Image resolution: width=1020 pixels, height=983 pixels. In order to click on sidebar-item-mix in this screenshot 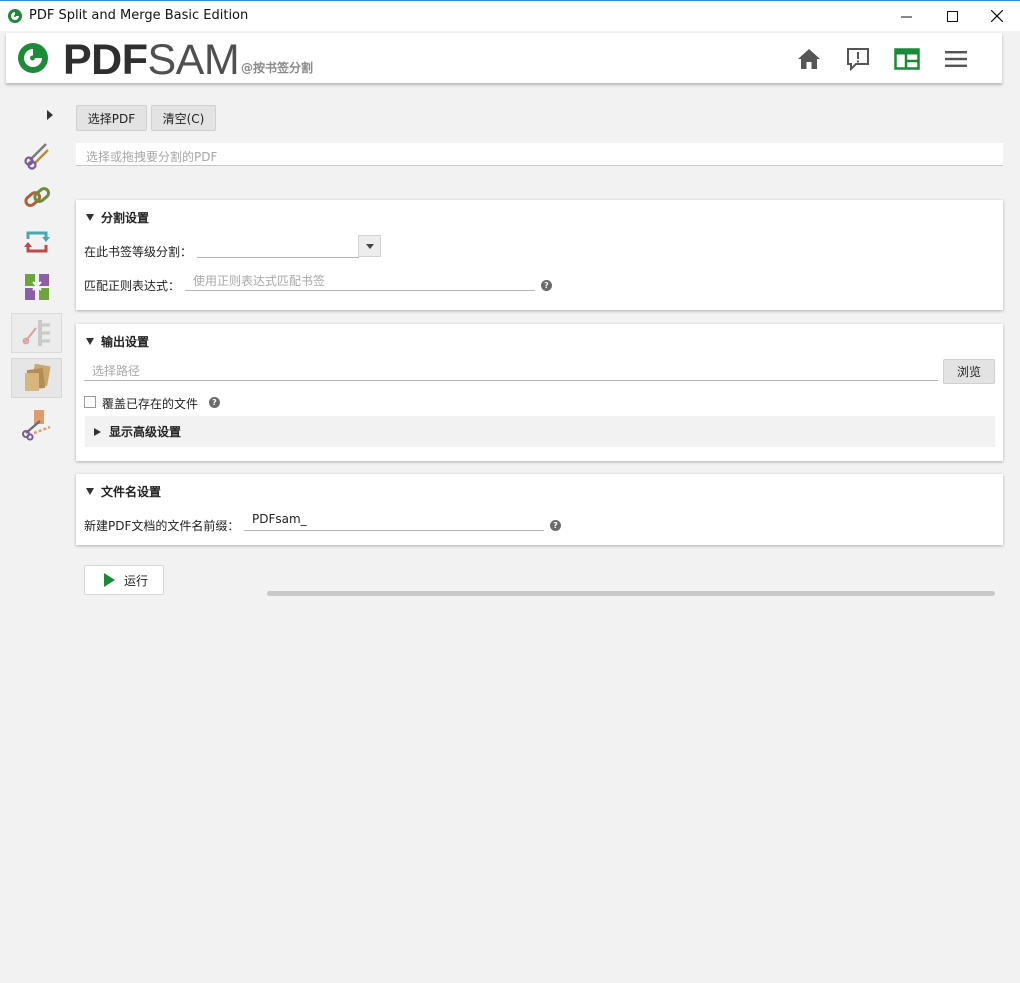, I will do `click(36, 287)`.